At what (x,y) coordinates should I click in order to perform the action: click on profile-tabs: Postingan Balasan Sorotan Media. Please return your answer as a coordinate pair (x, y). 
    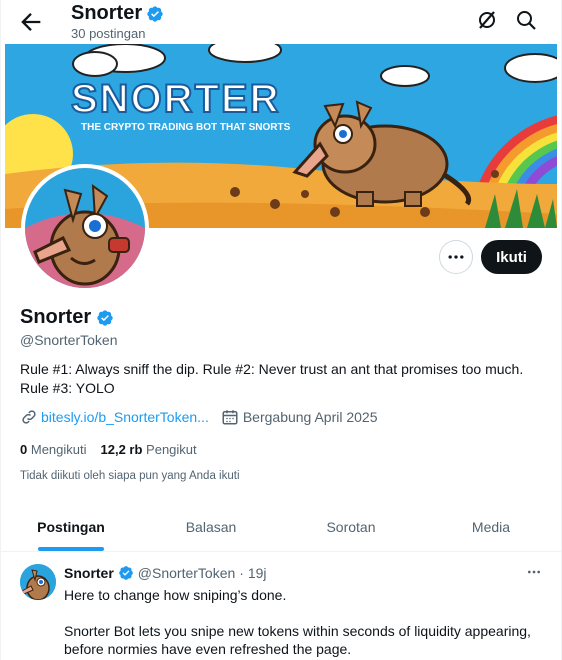
    Looking at the image, I should click on (281, 527).